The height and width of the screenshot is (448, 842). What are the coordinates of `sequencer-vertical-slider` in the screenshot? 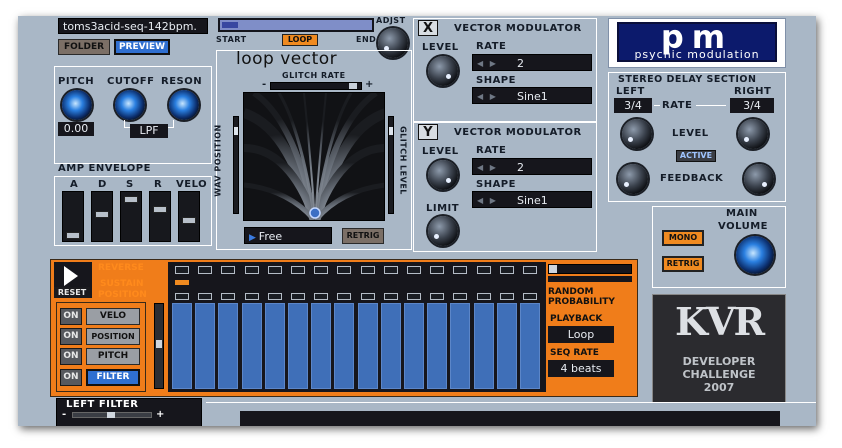 It's located at (159, 346).